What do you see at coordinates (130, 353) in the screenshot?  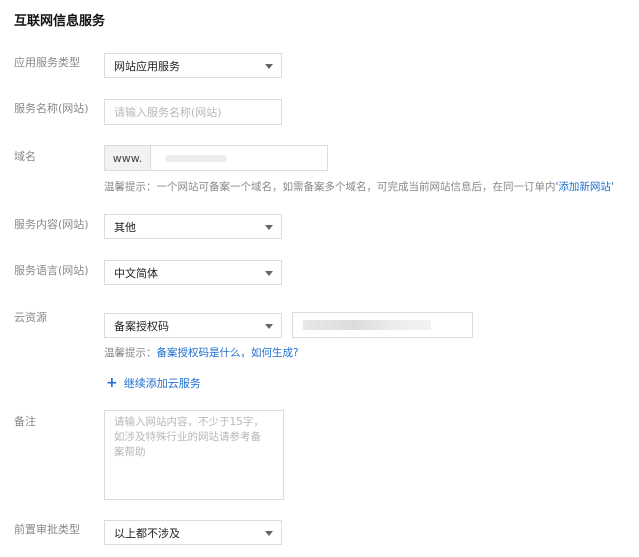 I see `cloud-resource-hint-text: 温馨提示：` at bounding box center [130, 353].